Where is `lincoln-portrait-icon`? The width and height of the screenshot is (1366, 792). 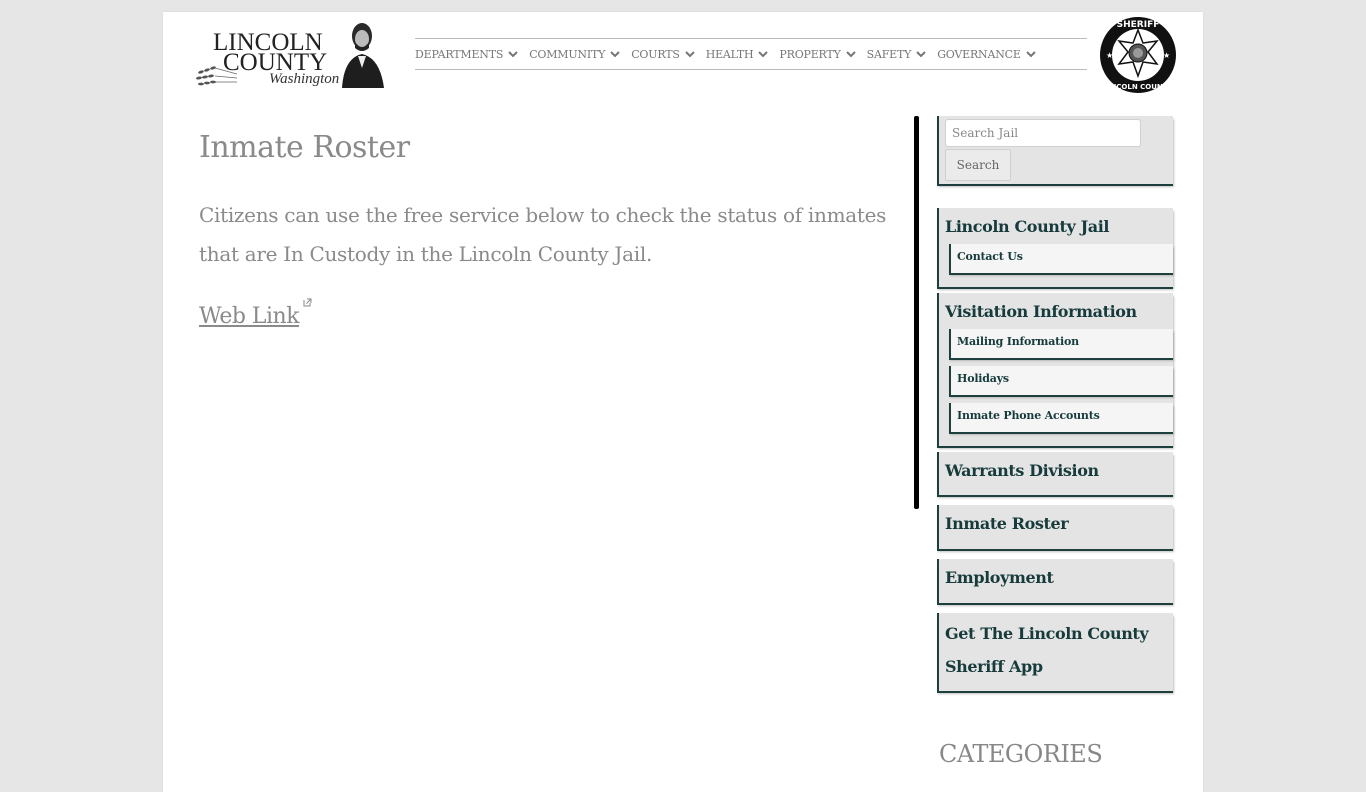 lincoln-portrait-icon is located at coordinates (363, 55).